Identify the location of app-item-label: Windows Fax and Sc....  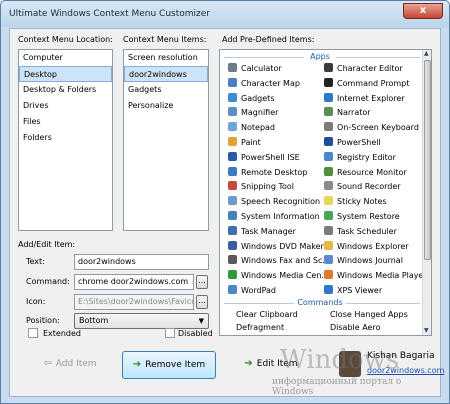
(285, 261).